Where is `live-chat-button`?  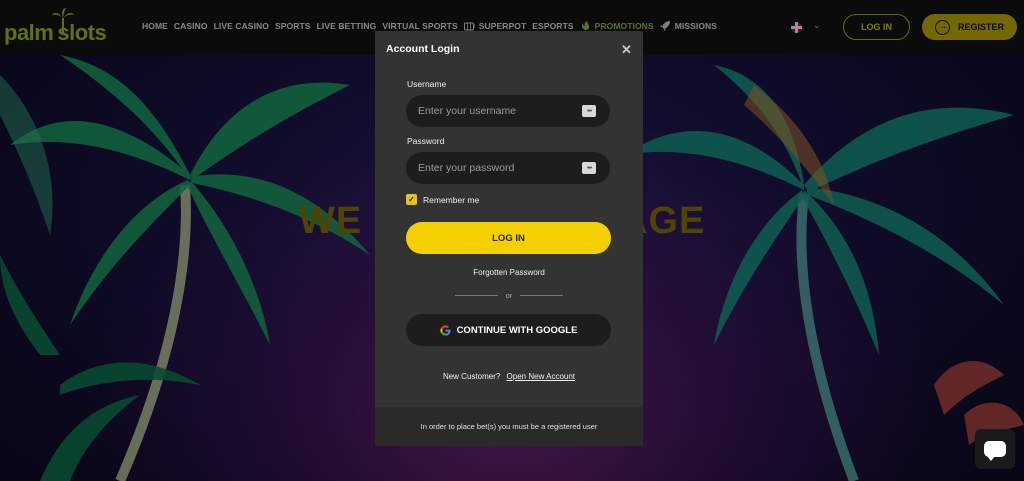 live-chat-button is located at coordinates (995, 449).